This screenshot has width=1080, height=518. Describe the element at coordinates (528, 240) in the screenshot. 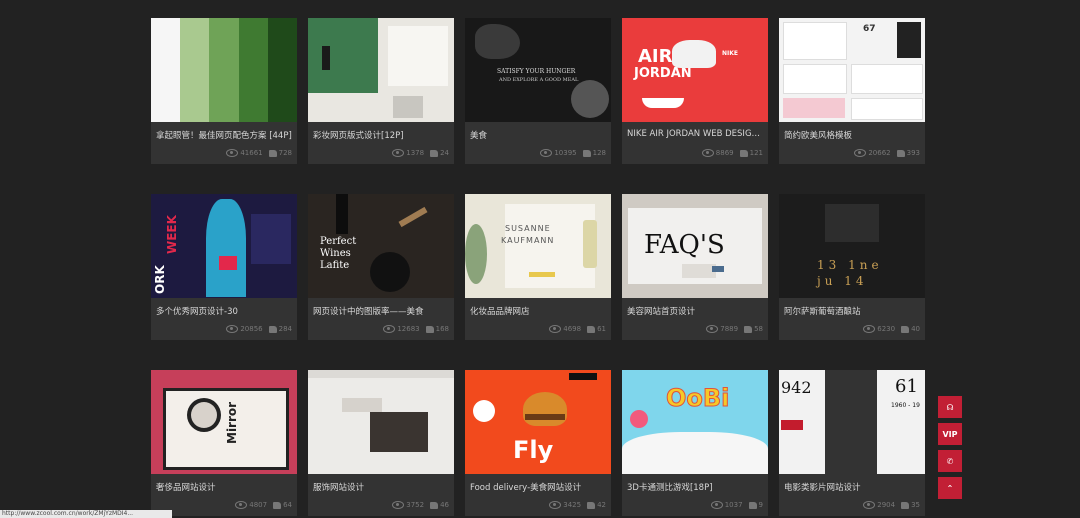

I see `brand-kaufmann: KAUFMANN` at that location.